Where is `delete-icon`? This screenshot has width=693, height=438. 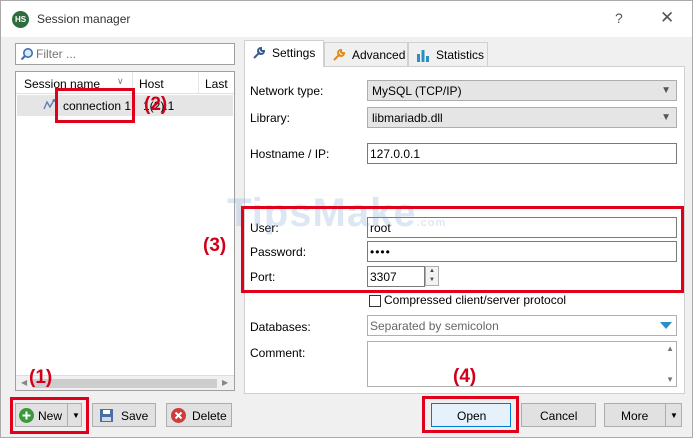
delete-icon is located at coordinates (178, 415).